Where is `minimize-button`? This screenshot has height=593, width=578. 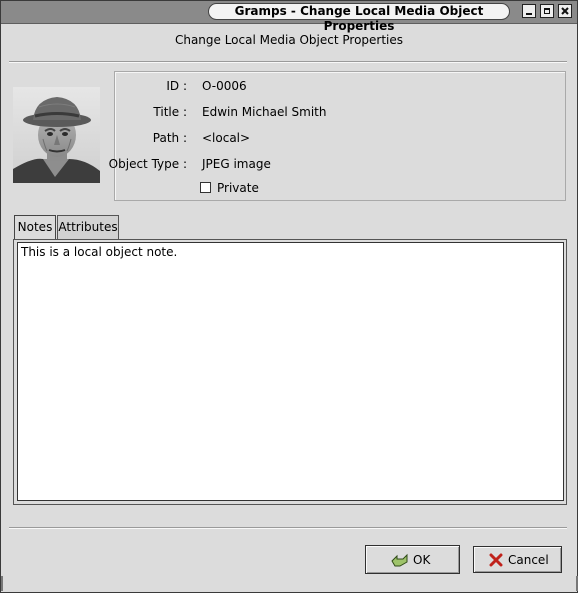 minimize-button is located at coordinates (529, 11).